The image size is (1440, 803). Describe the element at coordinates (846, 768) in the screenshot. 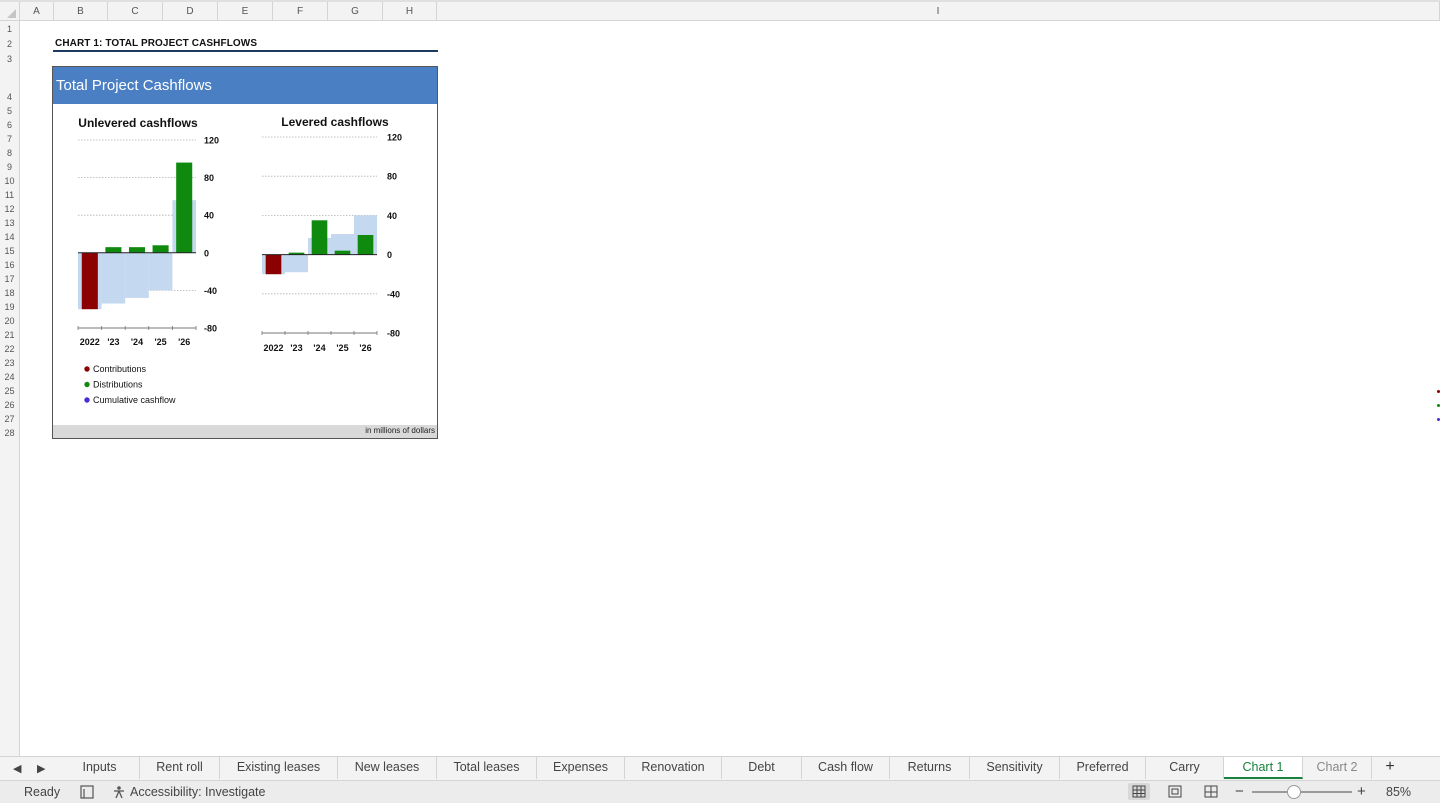

I see `sheet-tab-cash-flow: Cash flow` at that location.